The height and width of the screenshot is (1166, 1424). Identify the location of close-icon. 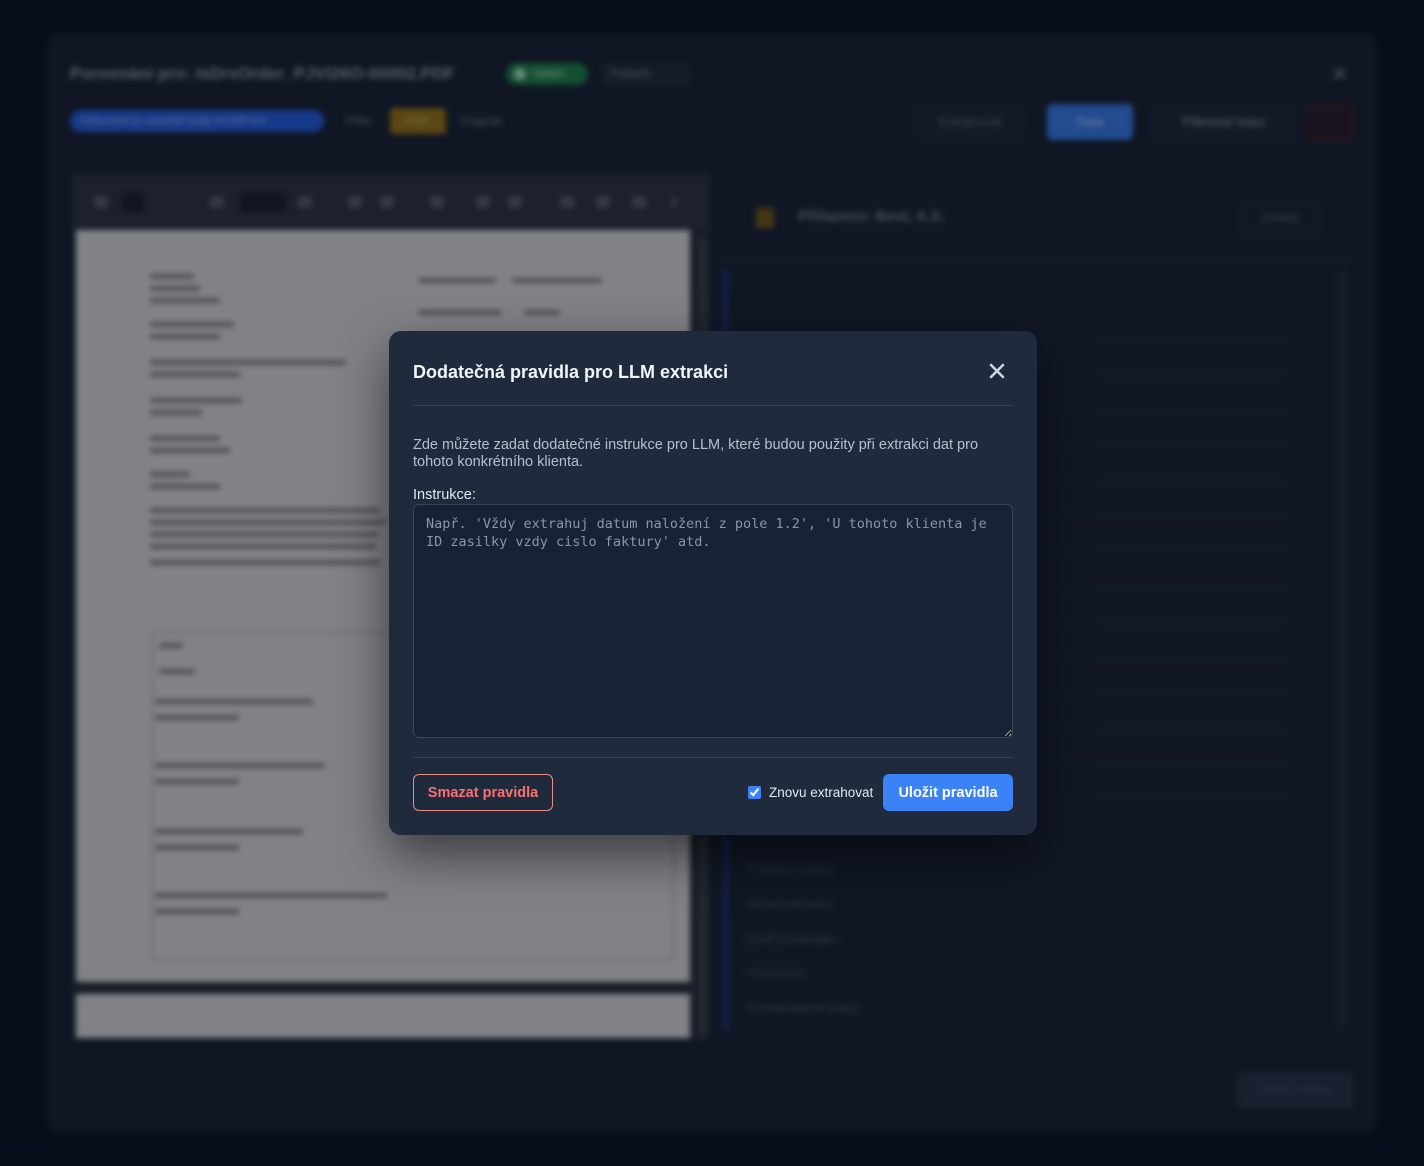
(997, 371).